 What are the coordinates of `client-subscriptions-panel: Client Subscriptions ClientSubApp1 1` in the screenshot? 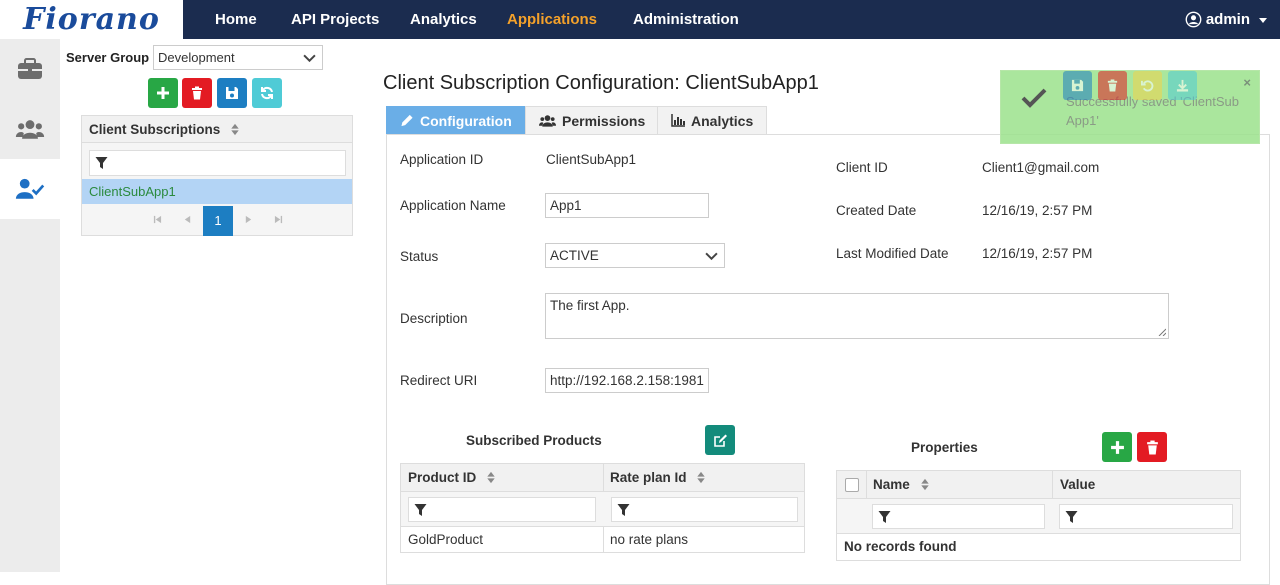 It's located at (217, 175).